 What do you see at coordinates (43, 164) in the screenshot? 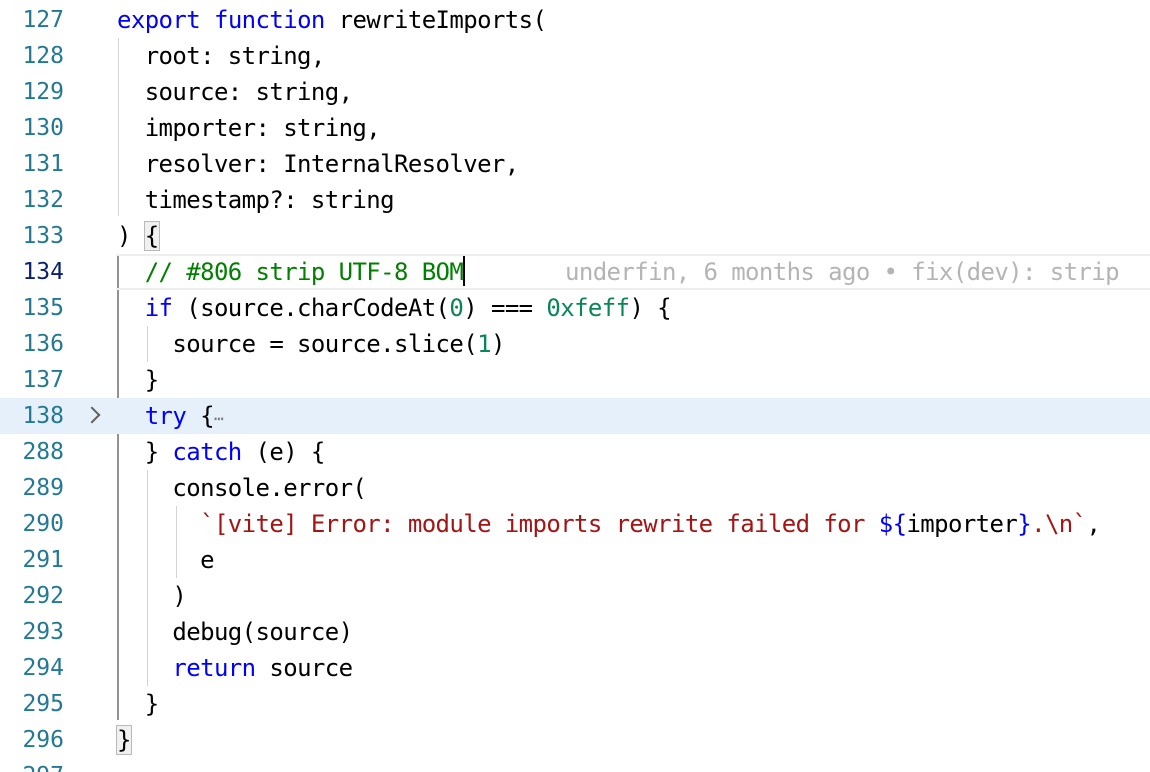
I see `line-number: 131` at bounding box center [43, 164].